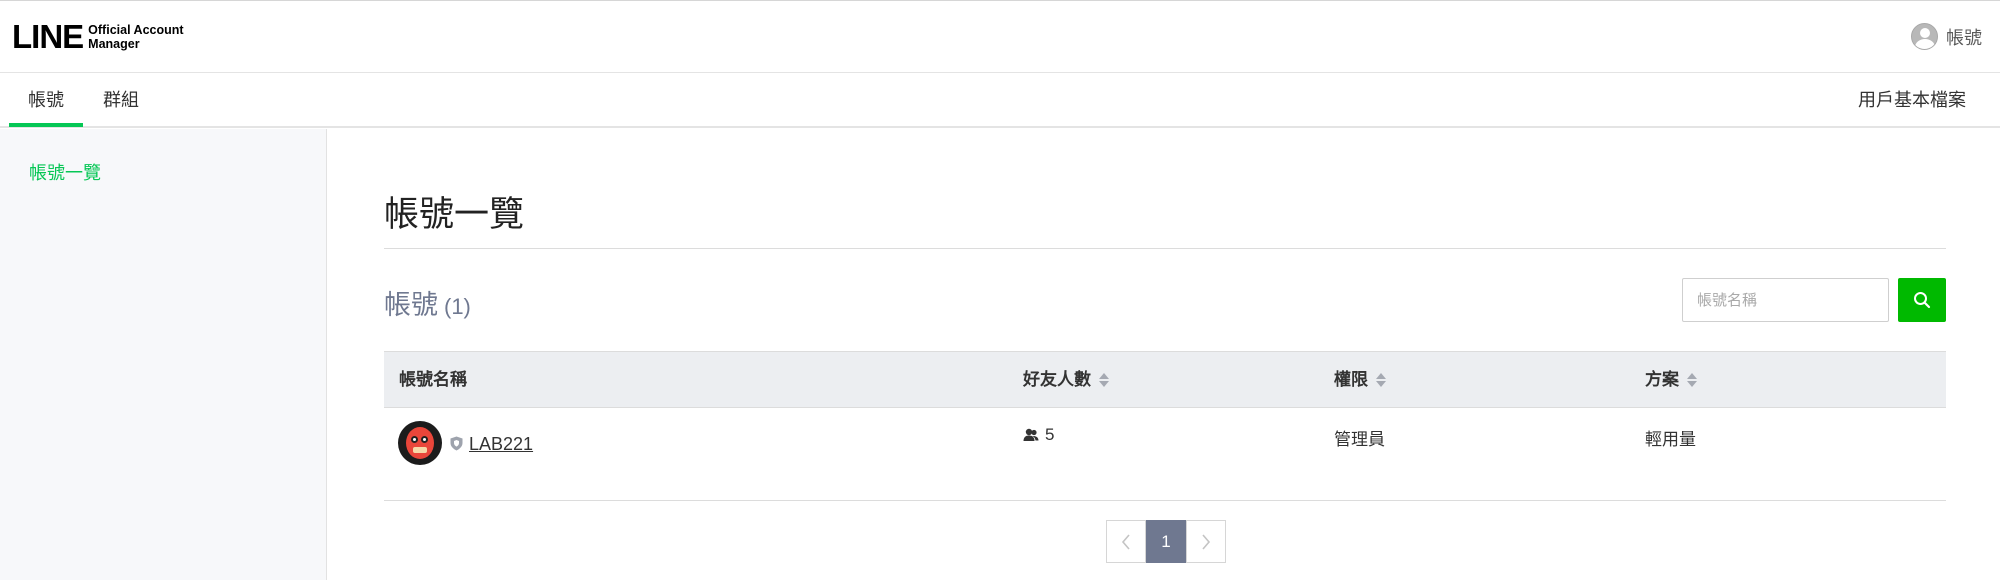  I want to click on logo-line-text: LINE, so click(48, 36).